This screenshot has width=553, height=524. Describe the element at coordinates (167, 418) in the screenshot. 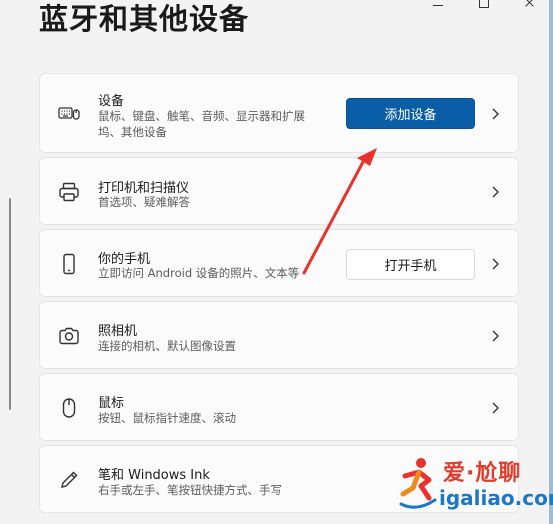

I see `mouse-subtitle: 按钮、鼠标指针速度、滚动` at that location.